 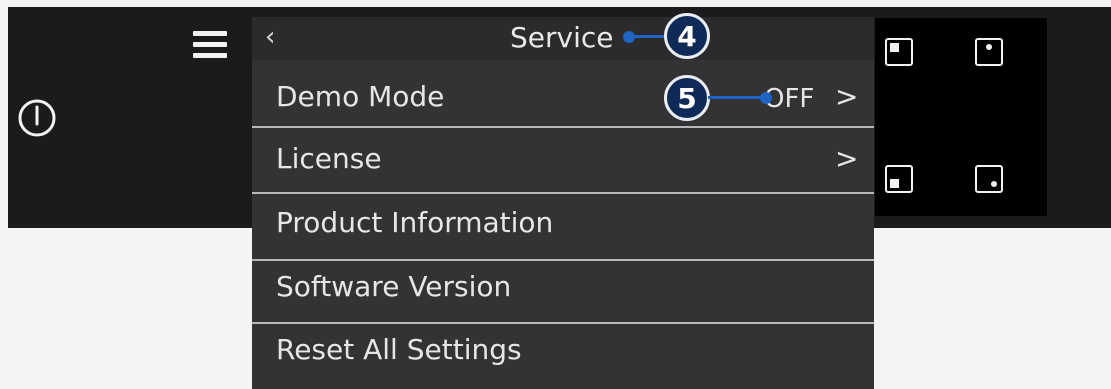 I want to click on menu-header: ‹ Service, so click(x=563, y=38).